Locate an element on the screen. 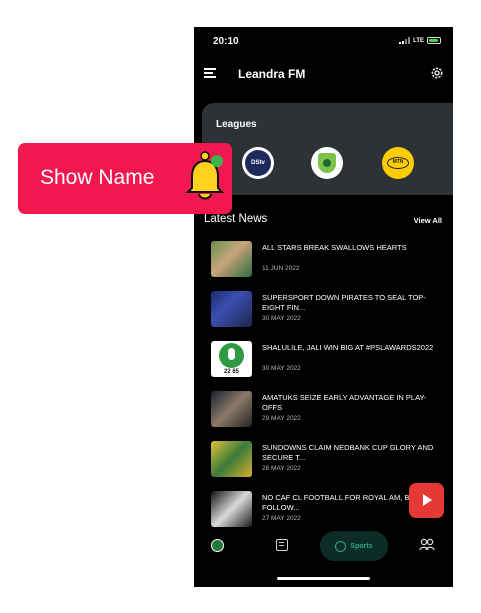  play-icon is located at coordinates (427, 500).